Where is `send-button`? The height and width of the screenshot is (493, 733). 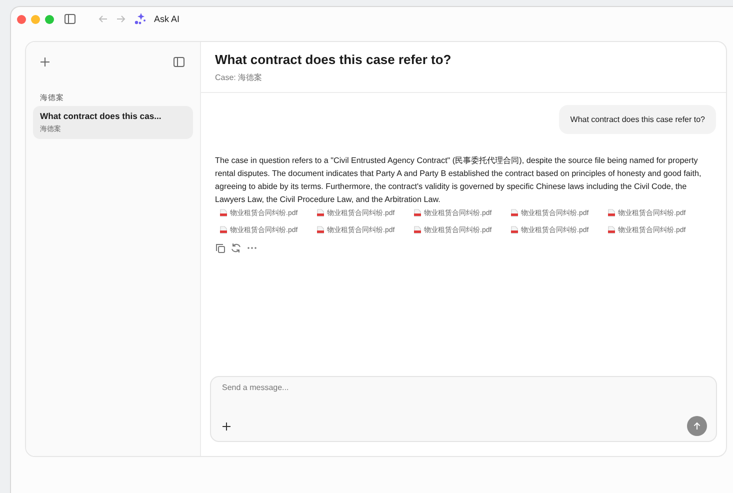 send-button is located at coordinates (697, 426).